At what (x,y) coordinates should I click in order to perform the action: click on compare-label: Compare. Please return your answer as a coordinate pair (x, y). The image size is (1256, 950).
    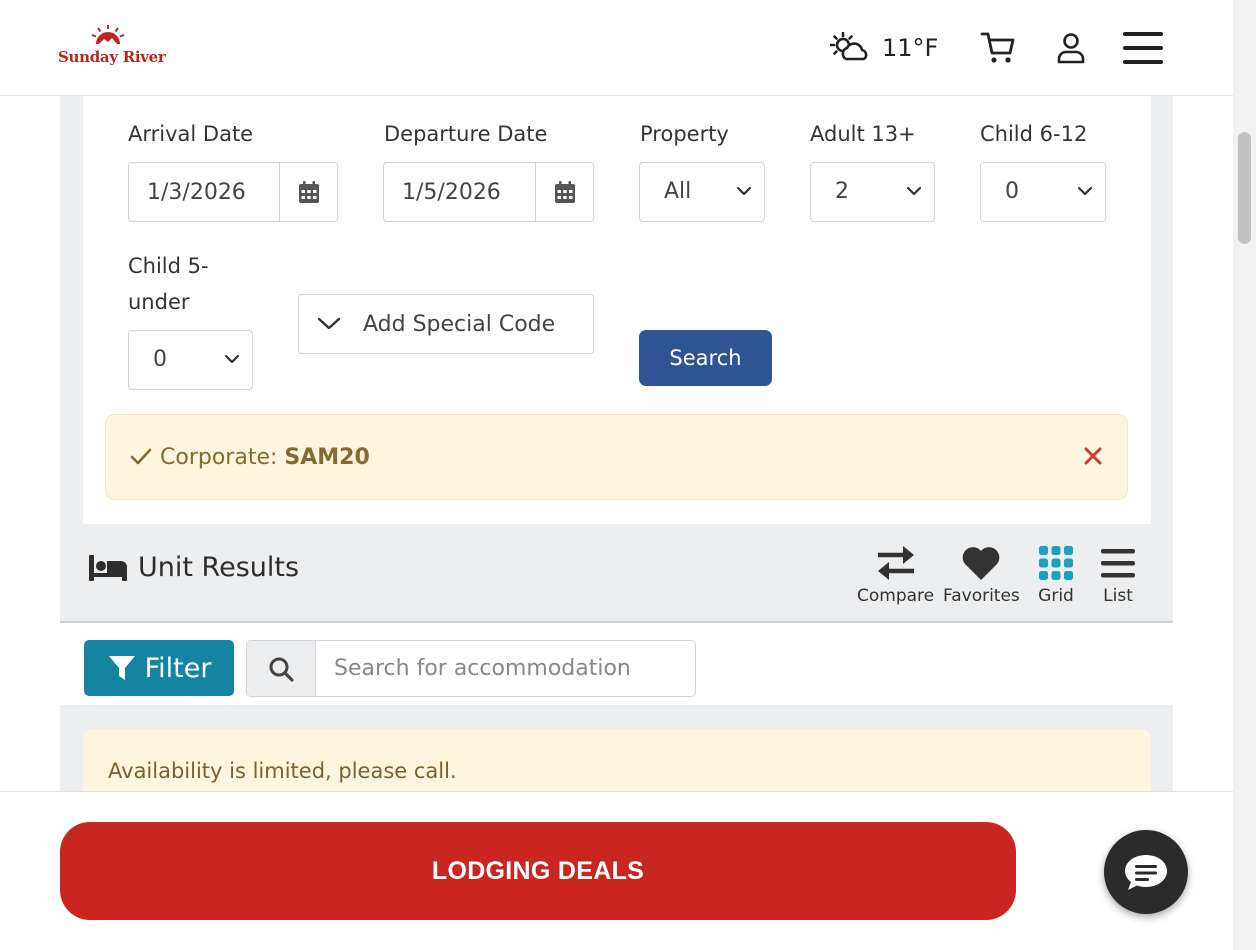
    Looking at the image, I should click on (896, 596).